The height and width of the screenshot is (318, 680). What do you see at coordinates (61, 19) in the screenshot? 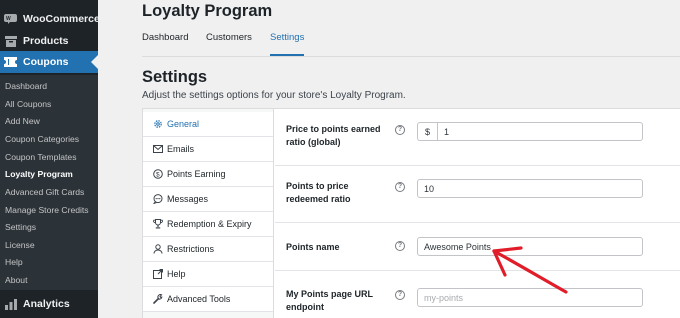
I see `menu-woocommerce-label: WooCommerce` at bounding box center [61, 19].